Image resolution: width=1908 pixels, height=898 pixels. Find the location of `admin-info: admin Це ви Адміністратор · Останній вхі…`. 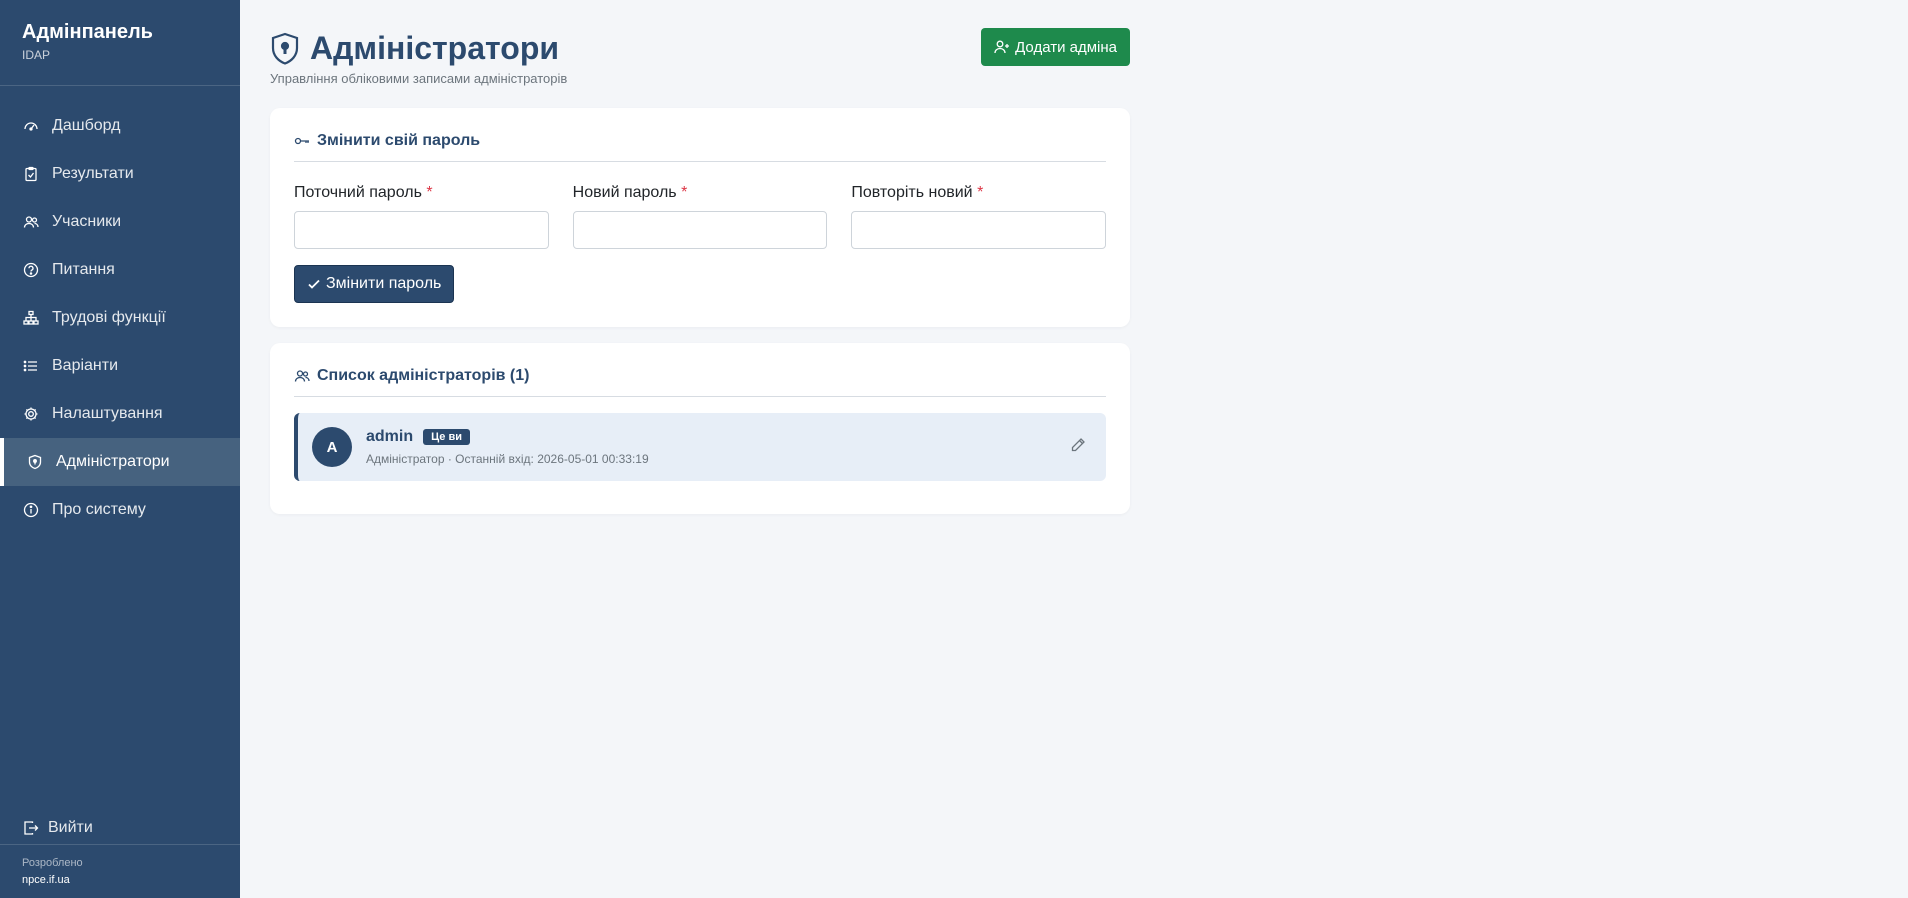

admin-info: admin Це ви Адміністратор · Останній вхі… is located at coordinates (507, 447).